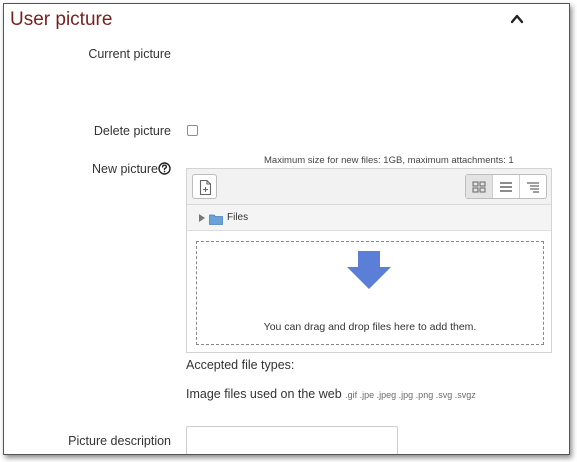  What do you see at coordinates (132, 131) in the screenshot?
I see `delete-picture-label: Delete picture` at bounding box center [132, 131].